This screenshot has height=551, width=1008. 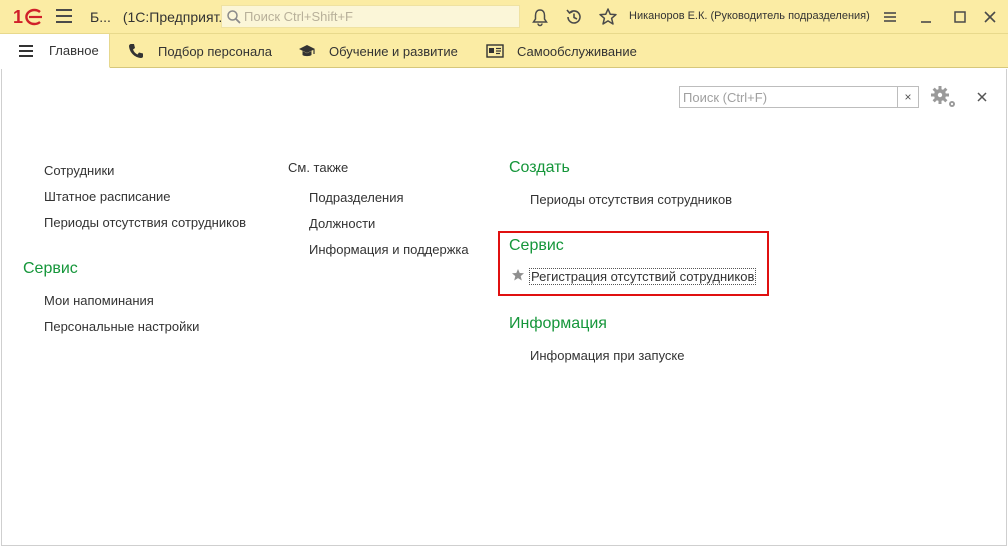 What do you see at coordinates (307, 51) in the screenshot?
I see `graduation-cap-icon` at bounding box center [307, 51].